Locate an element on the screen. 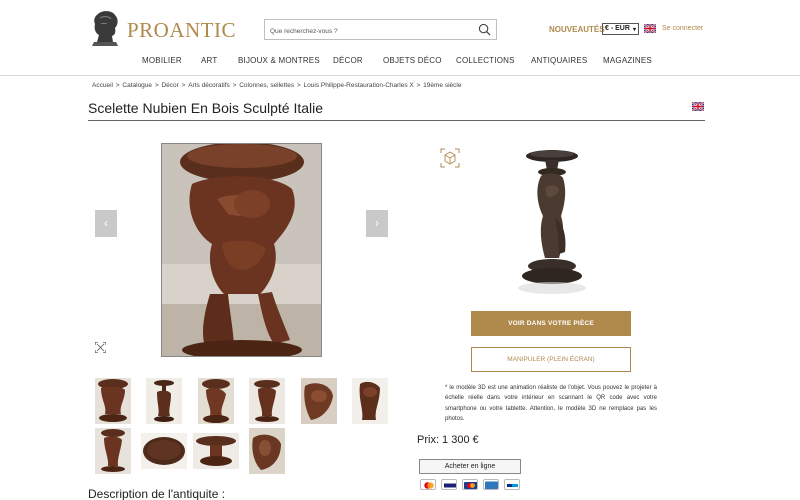  chevron-down-icon: ▾ is located at coordinates (634, 30).